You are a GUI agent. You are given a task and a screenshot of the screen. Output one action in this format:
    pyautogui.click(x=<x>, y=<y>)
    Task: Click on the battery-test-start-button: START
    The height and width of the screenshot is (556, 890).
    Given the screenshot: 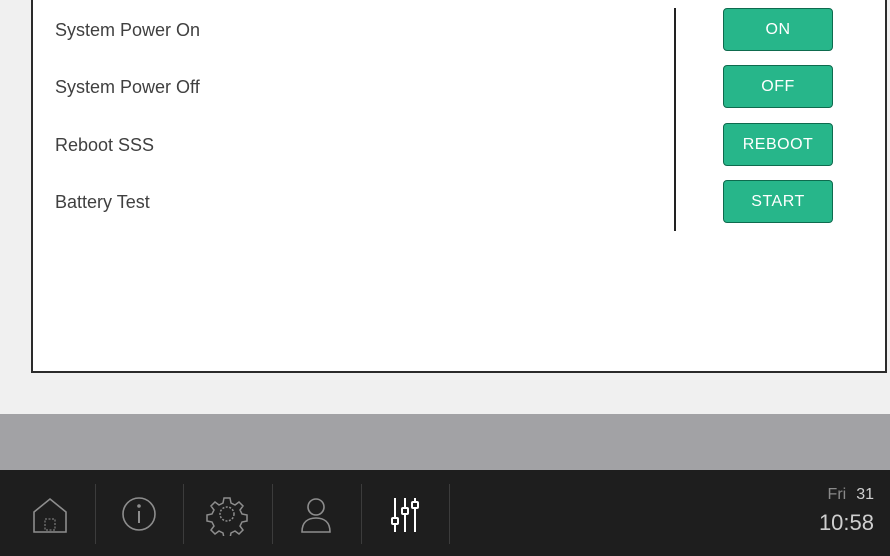 What is the action you would take?
    pyautogui.click(x=778, y=201)
    